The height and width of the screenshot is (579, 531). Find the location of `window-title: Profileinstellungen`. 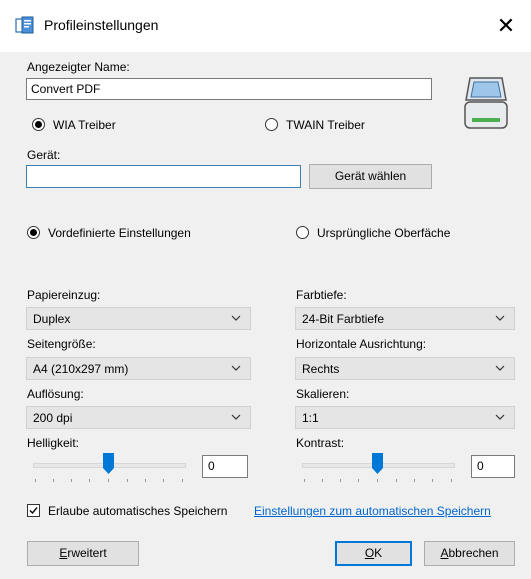

window-title: Profileinstellungen is located at coordinates (101, 25).